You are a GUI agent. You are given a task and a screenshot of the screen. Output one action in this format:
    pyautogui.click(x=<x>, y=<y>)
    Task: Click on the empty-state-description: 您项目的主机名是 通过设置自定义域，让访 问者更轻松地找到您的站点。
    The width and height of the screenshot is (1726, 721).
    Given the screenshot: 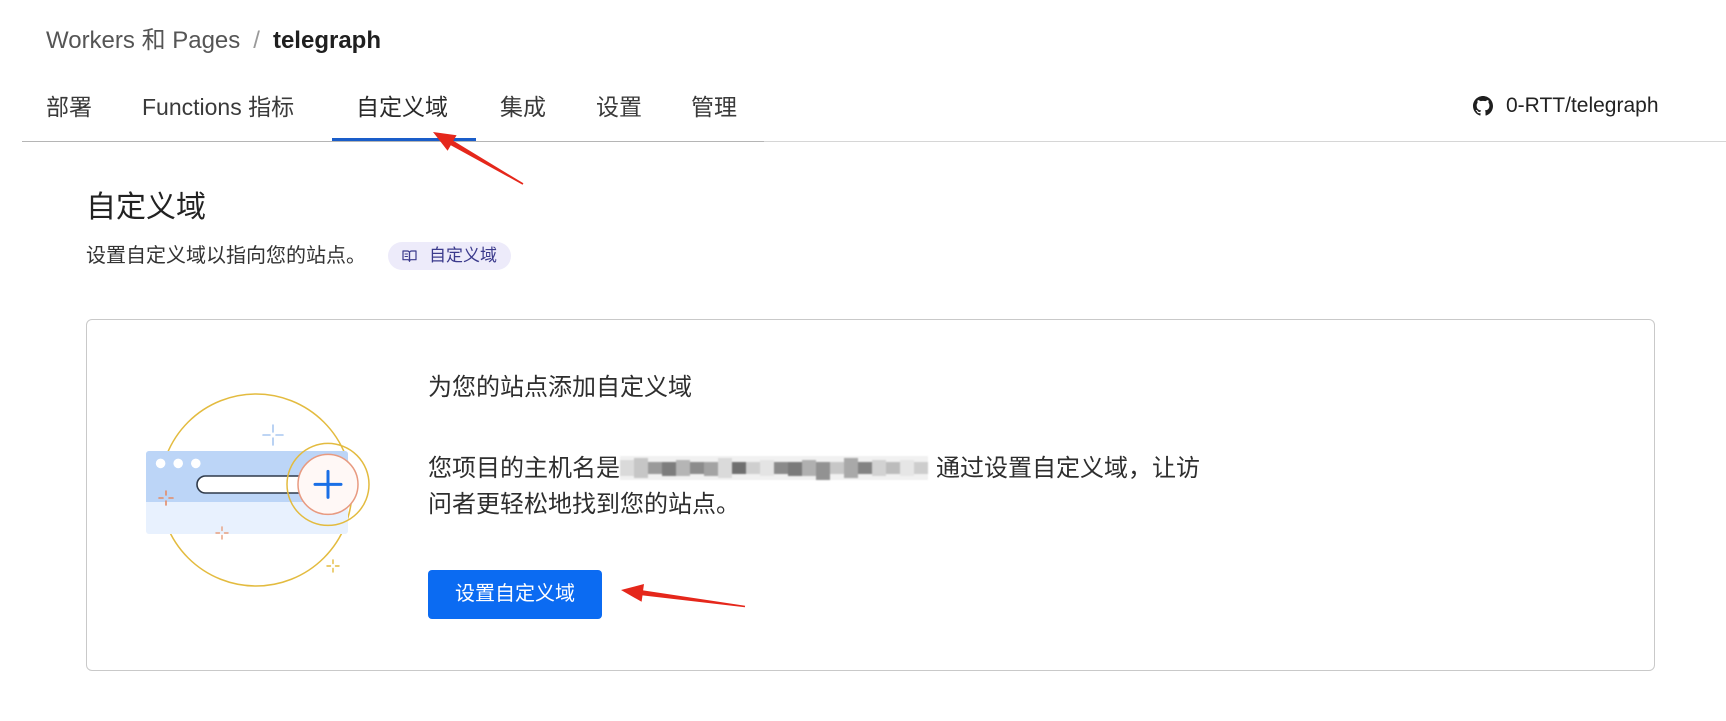 What is the action you would take?
    pyautogui.click(x=814, y=487)
    